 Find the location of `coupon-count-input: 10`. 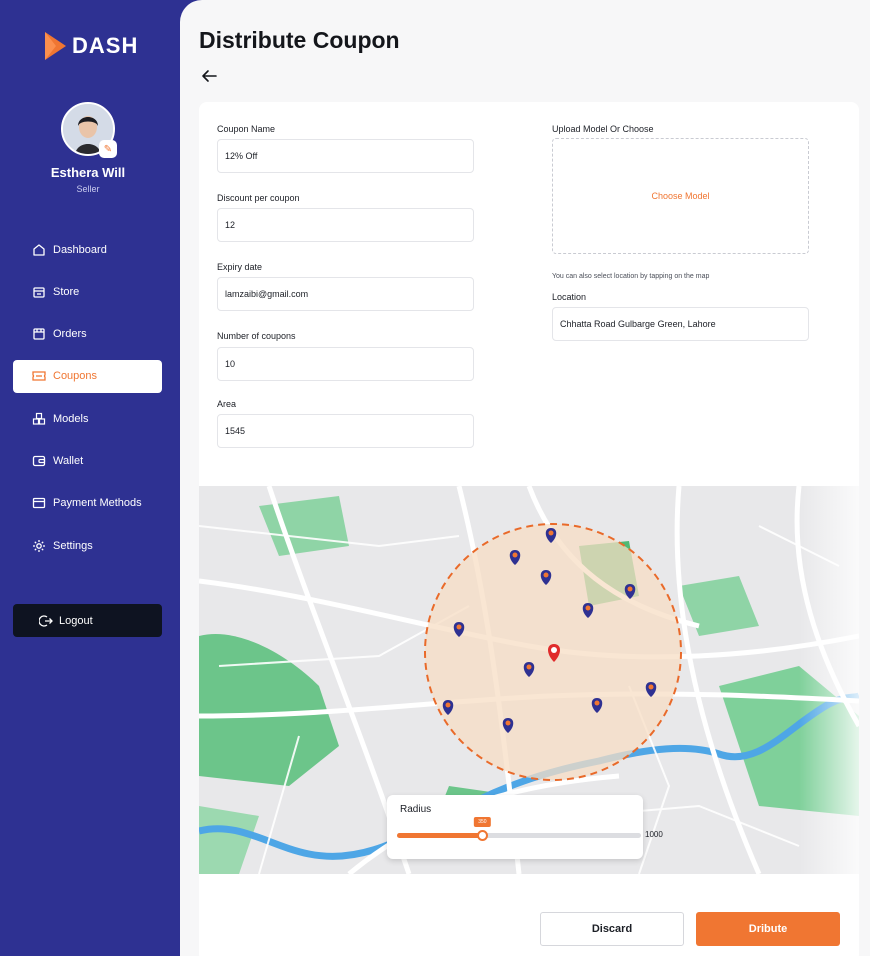

coupon-count-input: 10 is located at coordinates (345, 364).